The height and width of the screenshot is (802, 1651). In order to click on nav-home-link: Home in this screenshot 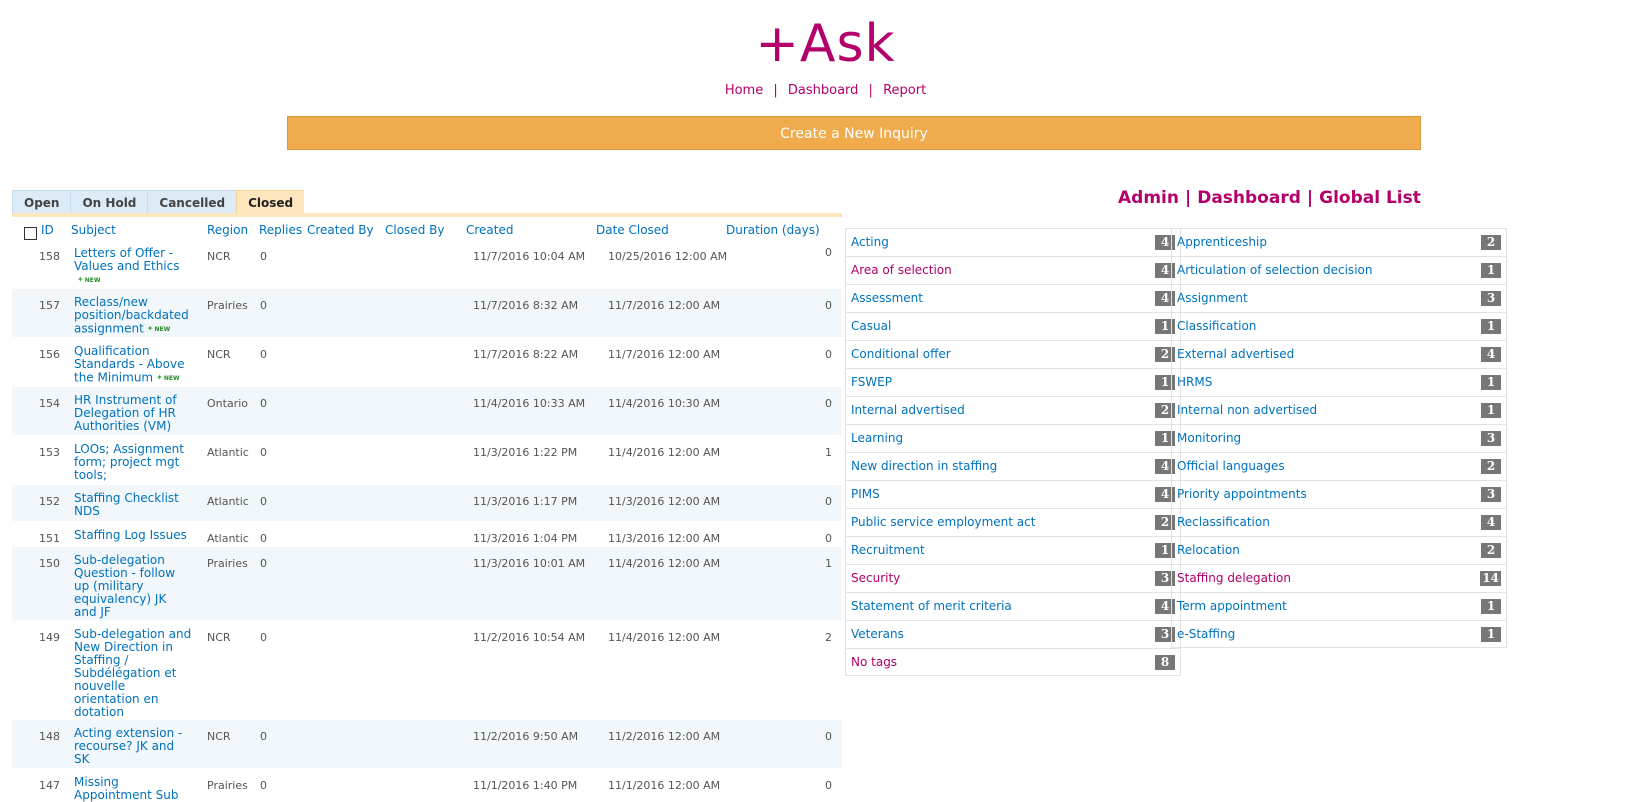, I will do `click(744, 90)`.